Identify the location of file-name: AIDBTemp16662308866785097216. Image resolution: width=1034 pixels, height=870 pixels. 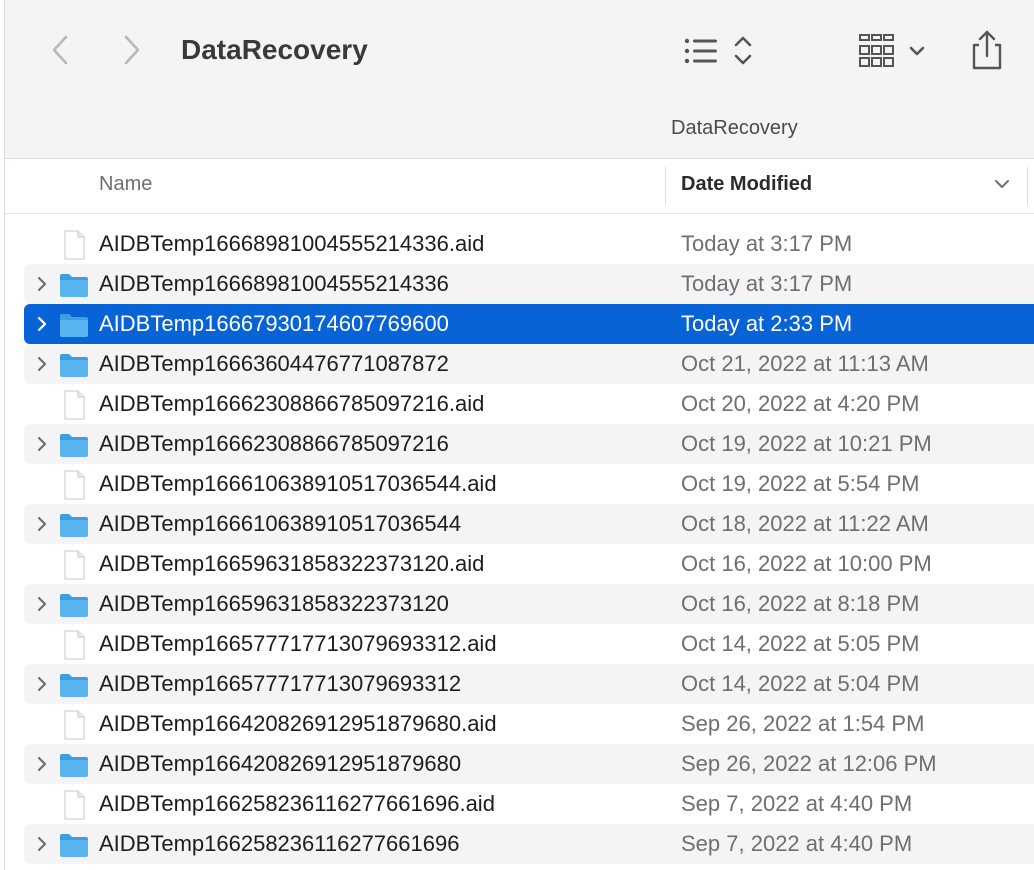
(274, 443).